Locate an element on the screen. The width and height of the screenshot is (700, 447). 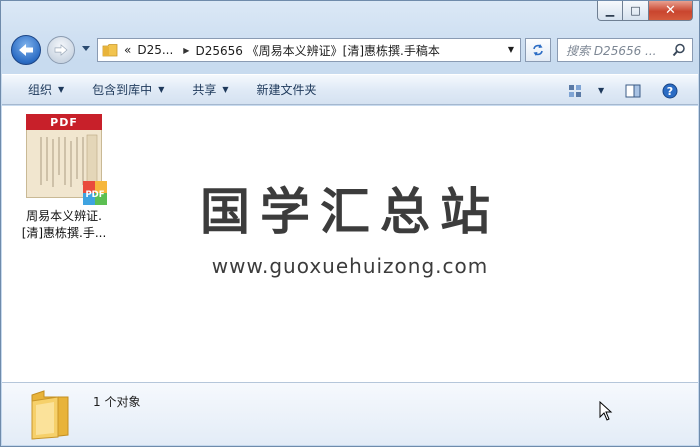
pdf-thumbnail: PDF PDF is located at coordinates (66, 159).